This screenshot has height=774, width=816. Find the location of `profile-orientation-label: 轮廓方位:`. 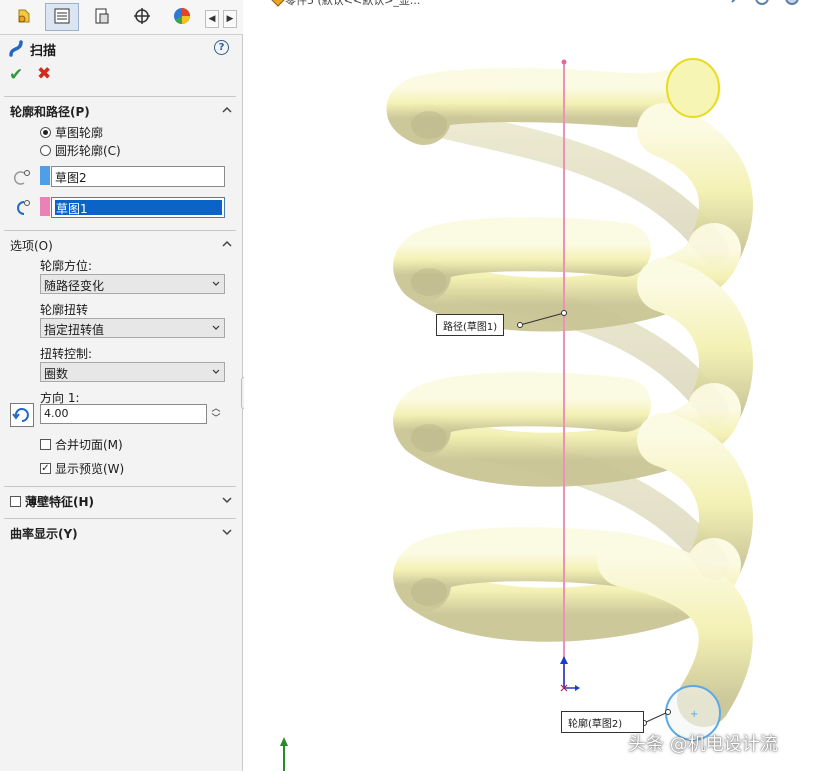

profile-orientation-label: 轮廓方位: is located at coordinates (66, 266).